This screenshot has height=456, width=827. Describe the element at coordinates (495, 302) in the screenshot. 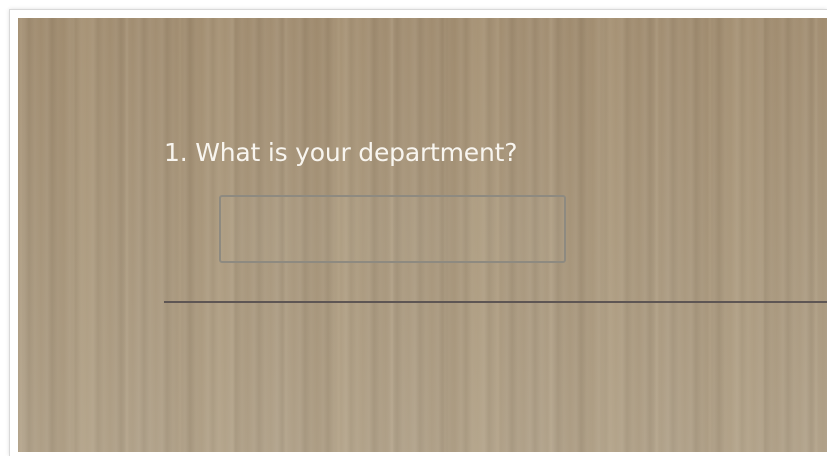

I see `question-divider` at that location.